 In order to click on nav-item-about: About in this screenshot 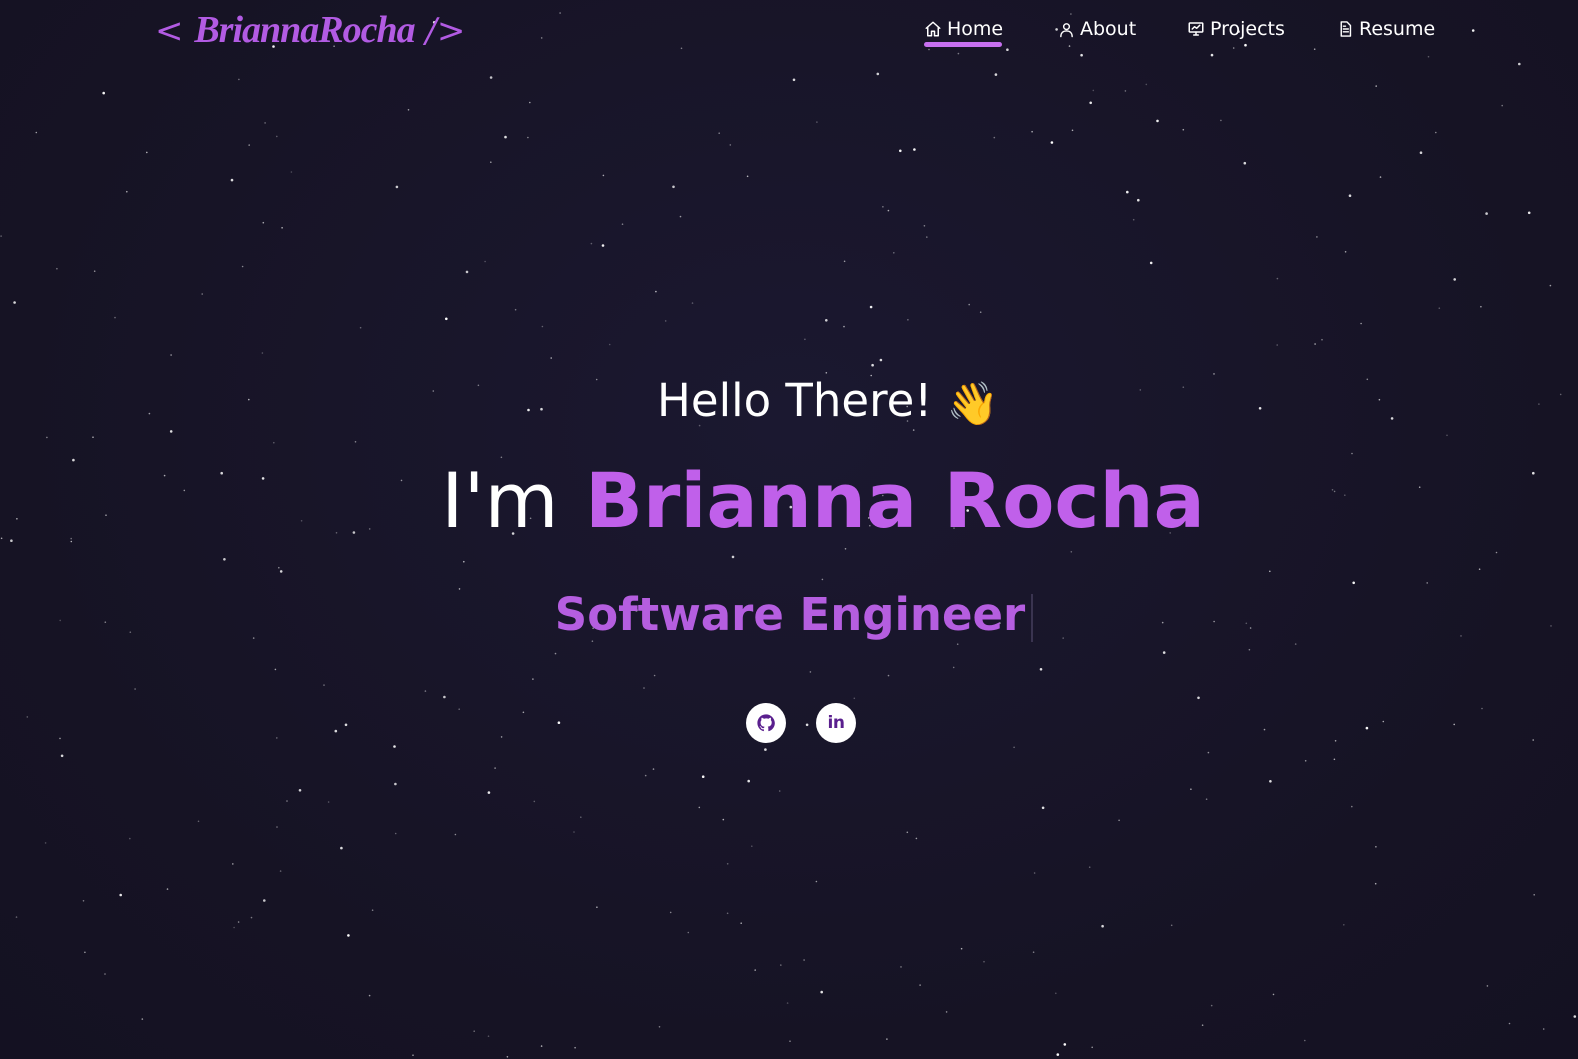, I will do `click(1097, 29)`.